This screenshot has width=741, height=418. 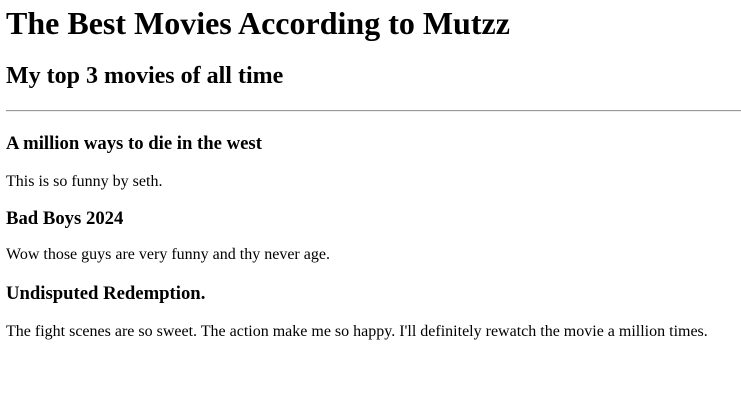 I want to click on movie-title: A million ways to die in the west, so click(x=134, y=143).